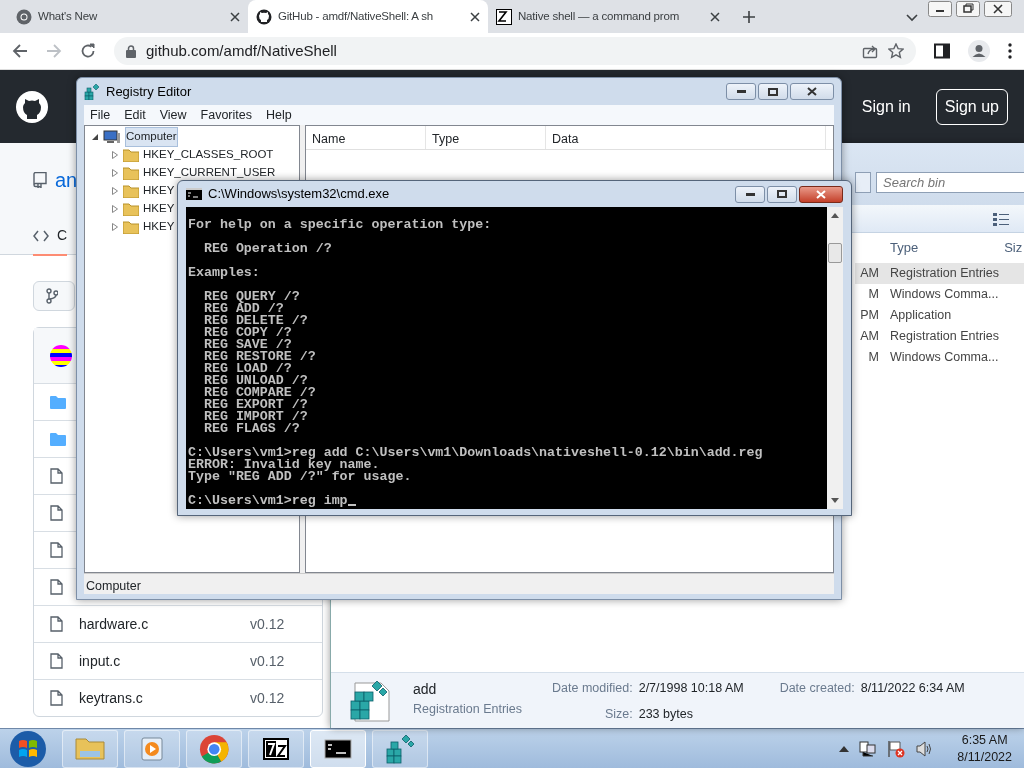  Describe the element at coordinates (368, 16) in the screenshot. I see `browser-tab: GitHub - amdf/NativeShell: A sh` at that location.